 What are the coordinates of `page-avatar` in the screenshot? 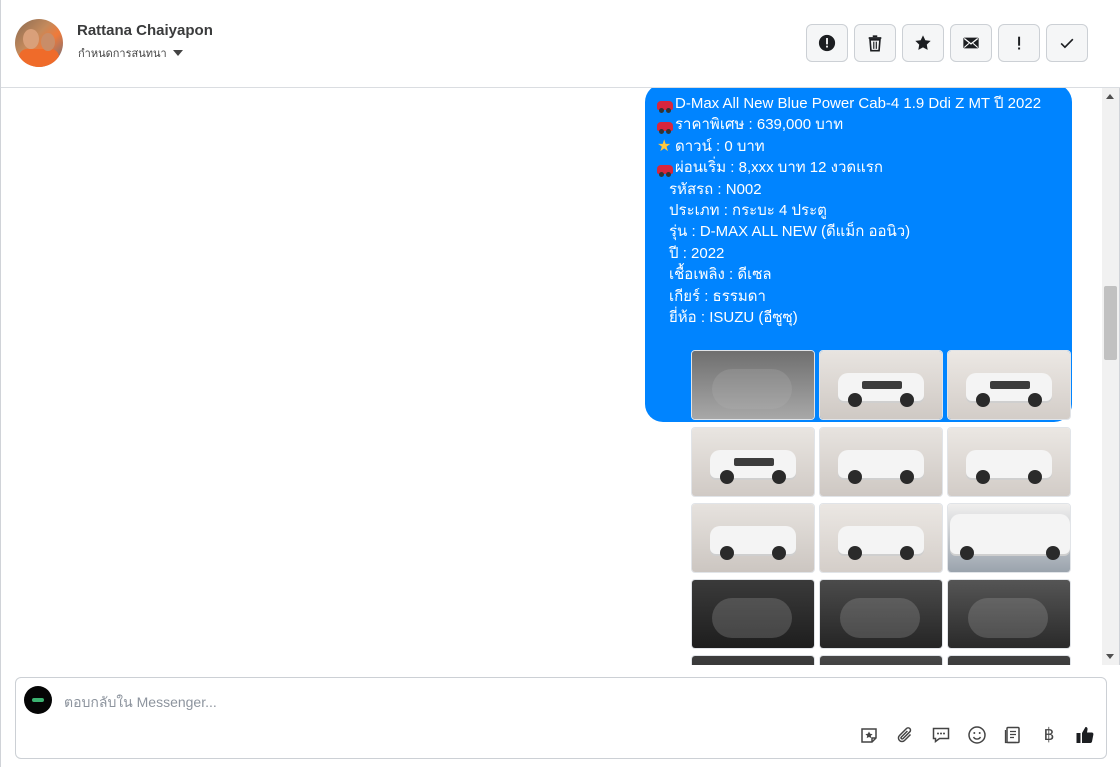 It's located at (38, 700).